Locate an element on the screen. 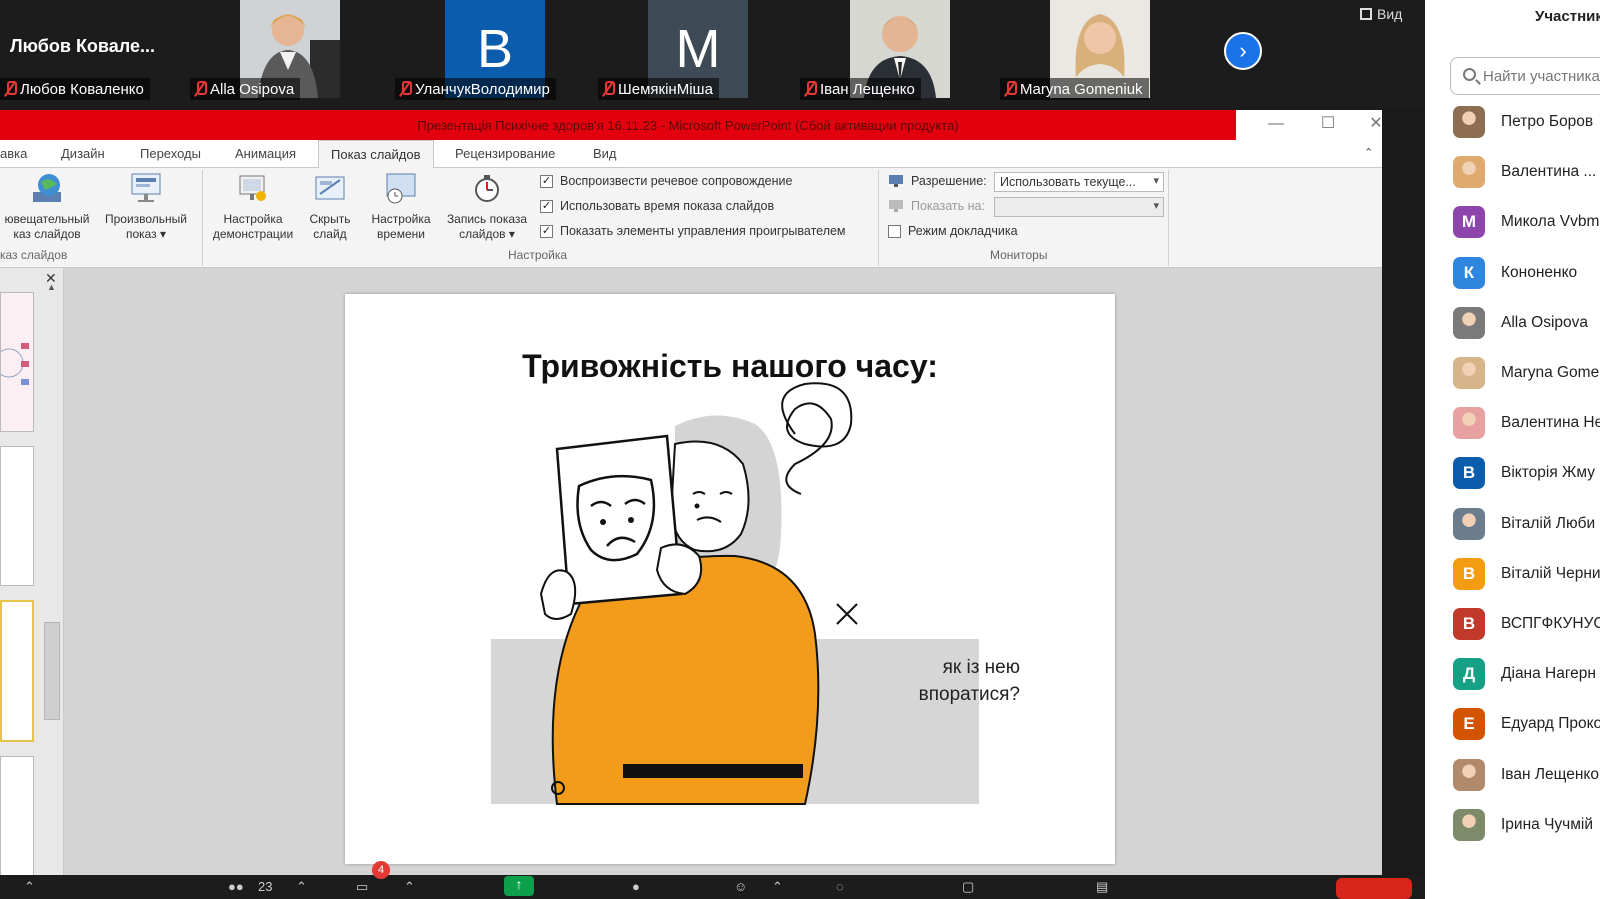 The image size is (1600, 899). participant-list-item: Петро Боров is located at coordinates (1523, 122).